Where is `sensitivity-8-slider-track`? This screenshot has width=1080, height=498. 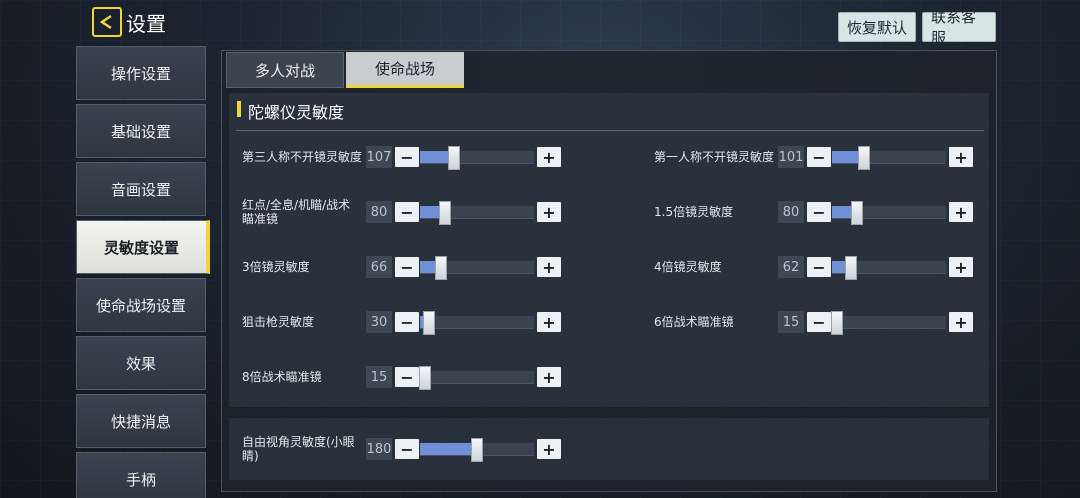
sensitivity-8-slider-track is located at coordinates (888, 323).